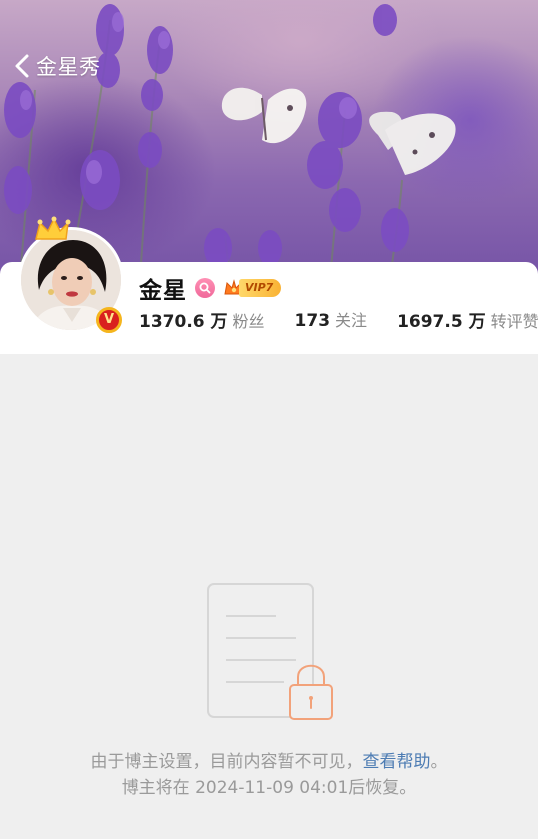 The image size is (538, 839). I want to click on notice-restore-line: 博主将在 2024-11-09 04:01后恢复。, so click(269, 788).